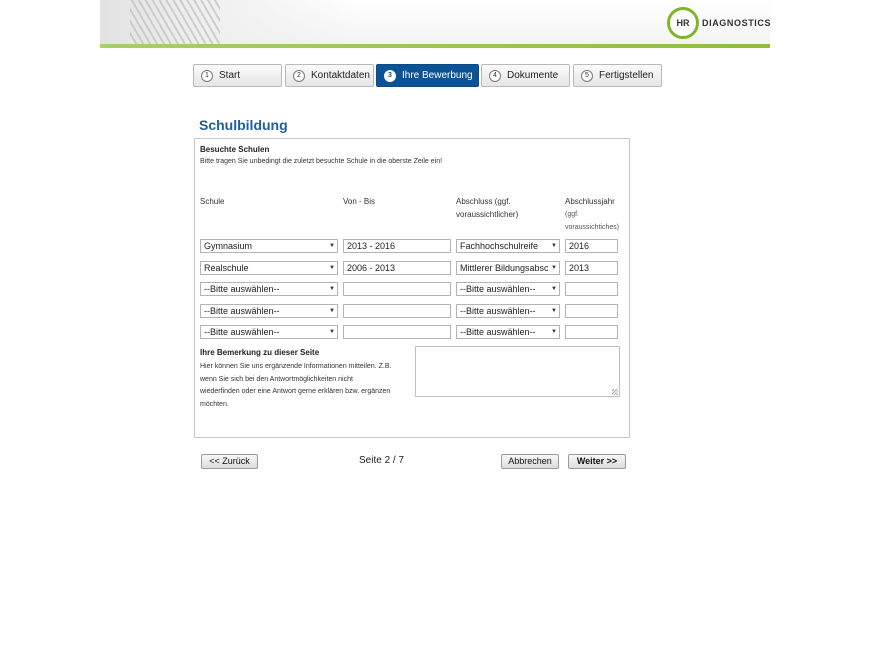  Describe the element at coordinates (340, 75) in the screenshot. I see `step-label: Kontaktdaten` at that location.